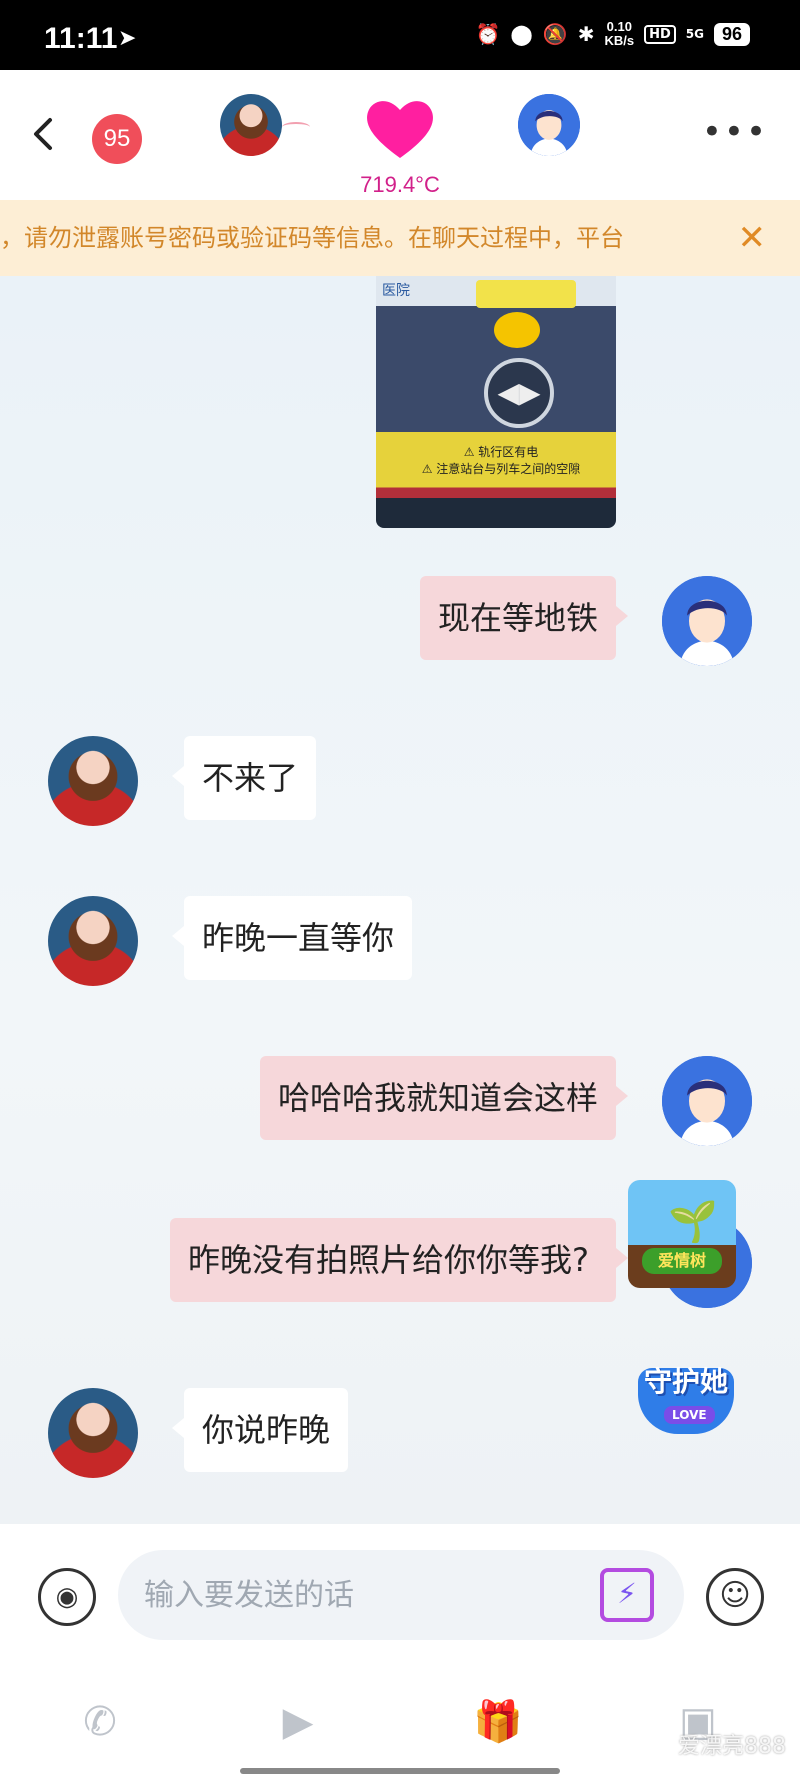 Image resolution: width=800 pixels, height=1778 pixels. Describe the element at coordinates (501, 461) in the screenshot. I see `photo-warning: ⚠ 轨行区有电 ⚠ 注意站台与列车之间的空隙` at that location.